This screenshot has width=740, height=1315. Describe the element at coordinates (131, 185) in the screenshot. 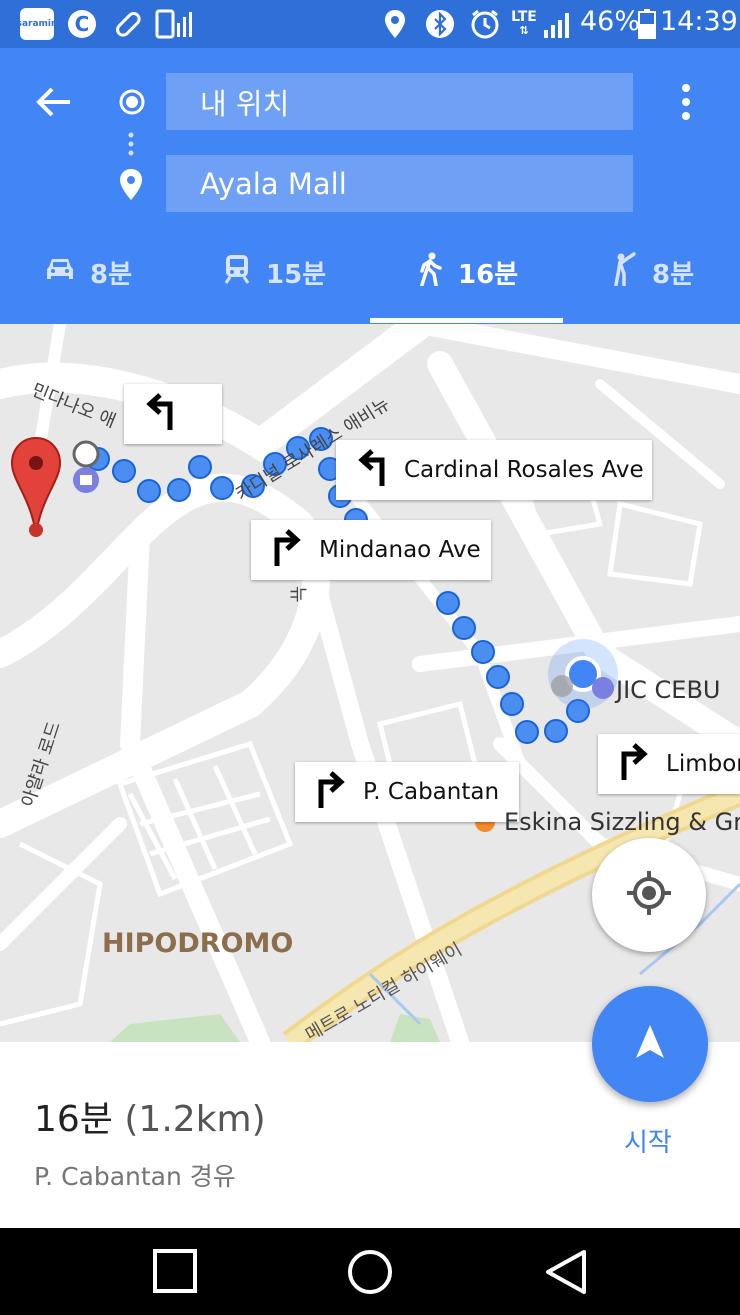

I see `destination-pin-icon` at that location.